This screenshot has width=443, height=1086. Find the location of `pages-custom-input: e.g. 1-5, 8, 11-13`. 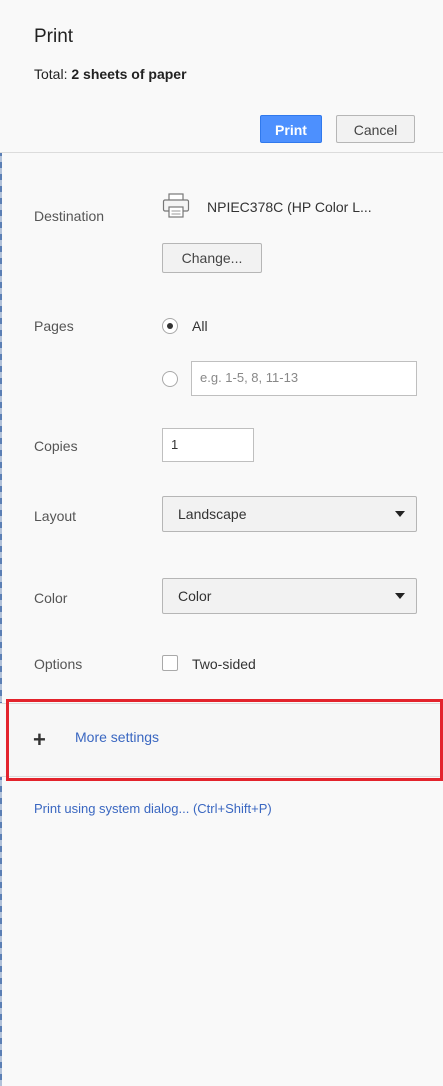

pages-custom-input: e.g. 1-5, 8, 11-13 is located at coordinates (304, 378).